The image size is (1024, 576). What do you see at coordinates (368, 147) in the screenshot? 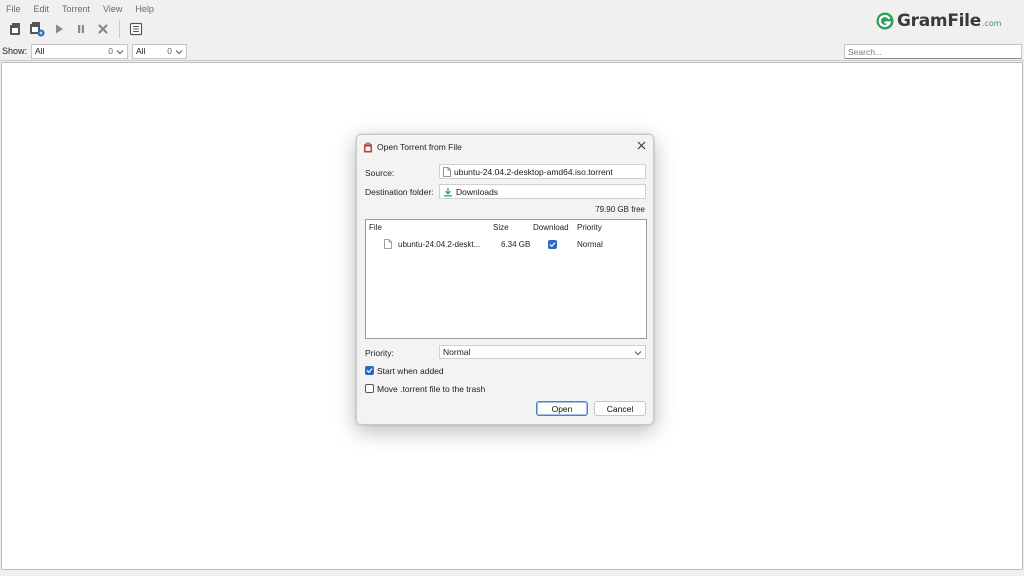
I see `transmission-app-icon` at bounding box center [368, 147].